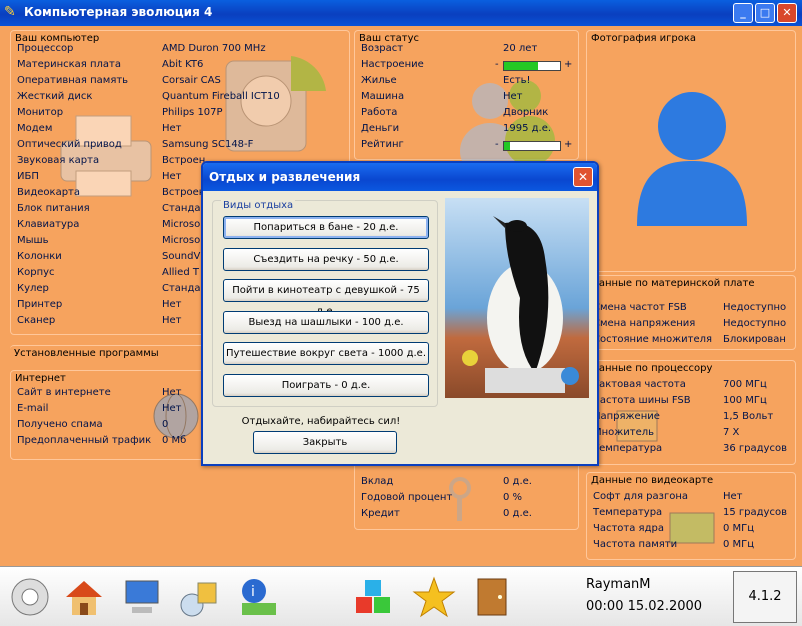 The image size is (802, 626). I want to click on rating-plus: +, so click(568, 144).